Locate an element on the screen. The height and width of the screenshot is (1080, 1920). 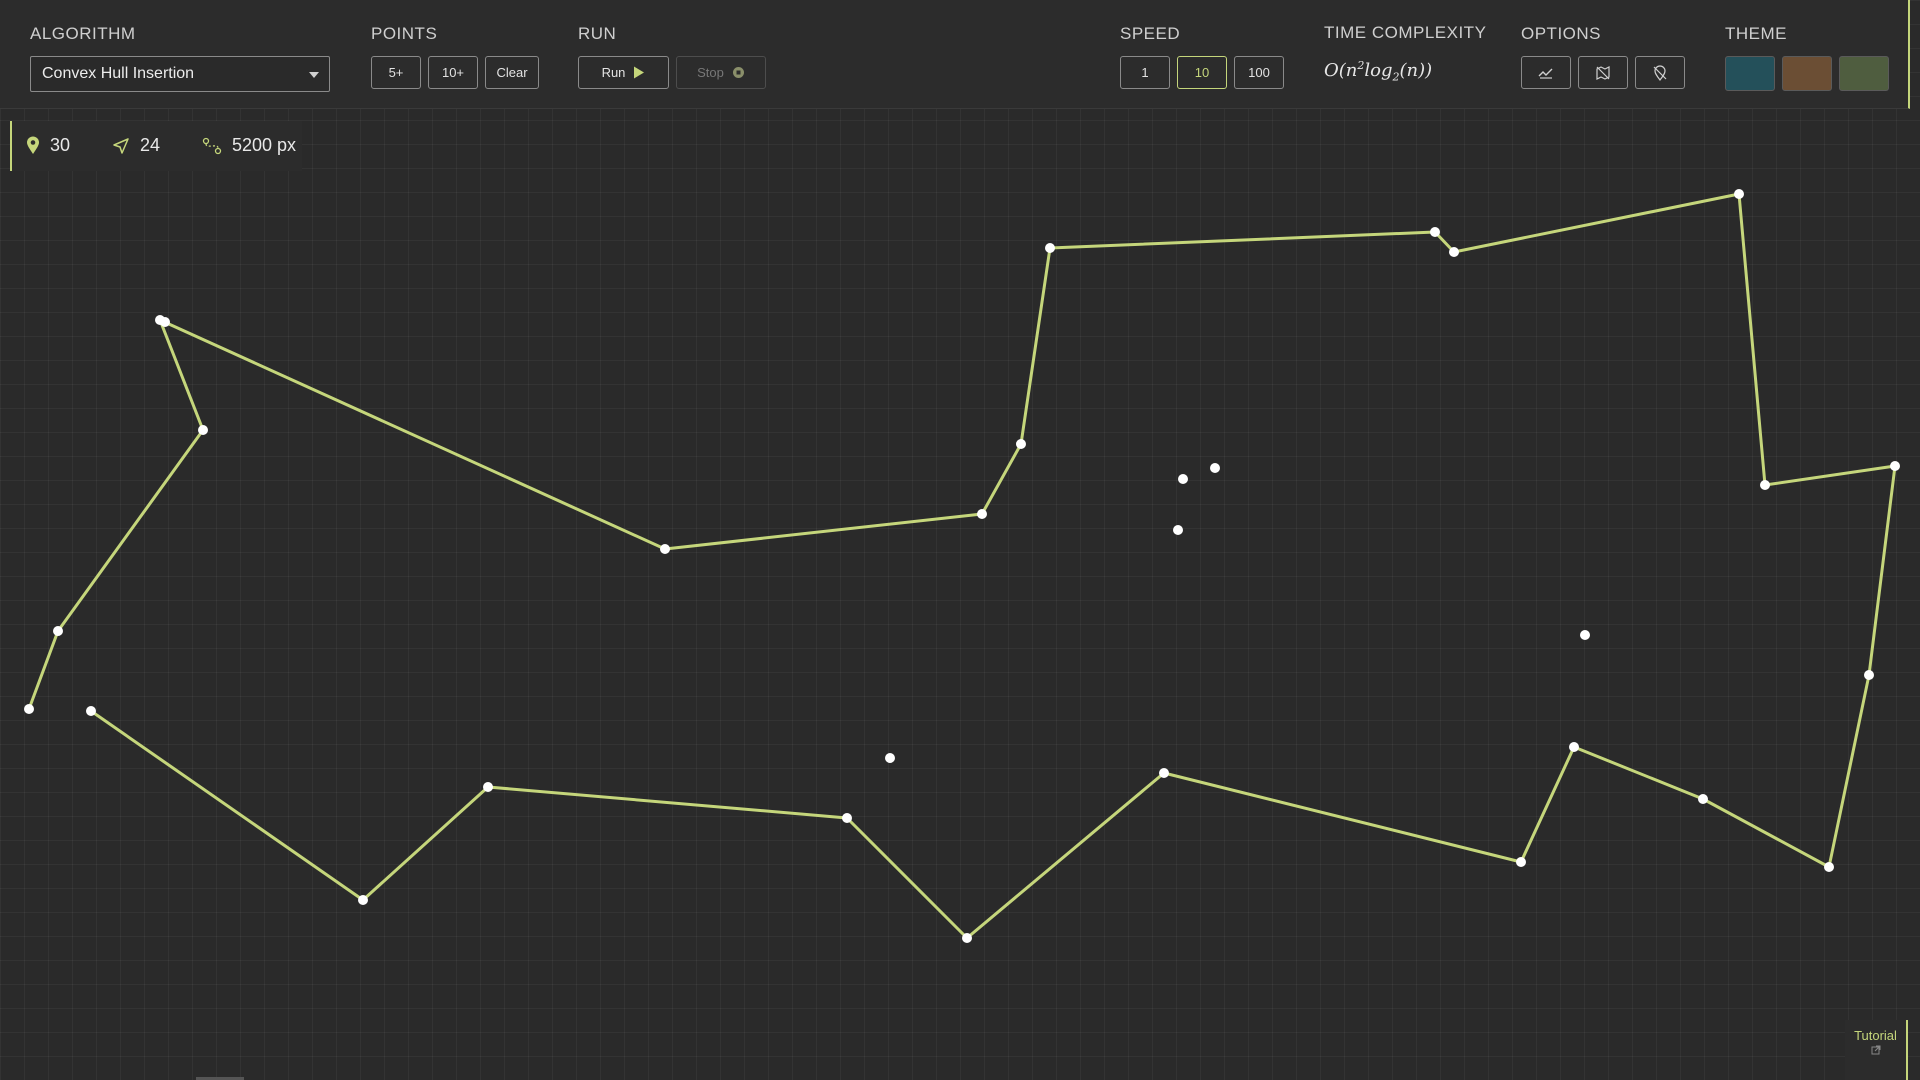
route-count-value: 24 is located at coordinates (150, 145).